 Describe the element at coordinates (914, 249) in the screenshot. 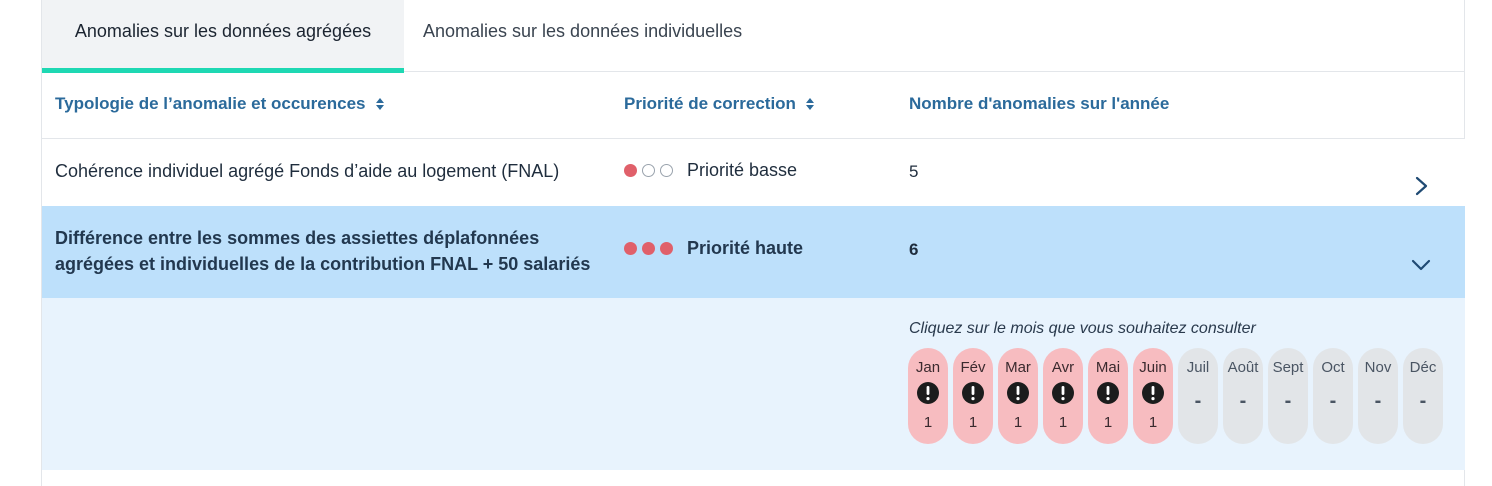

I see `anomaly-count: 6` at that location.